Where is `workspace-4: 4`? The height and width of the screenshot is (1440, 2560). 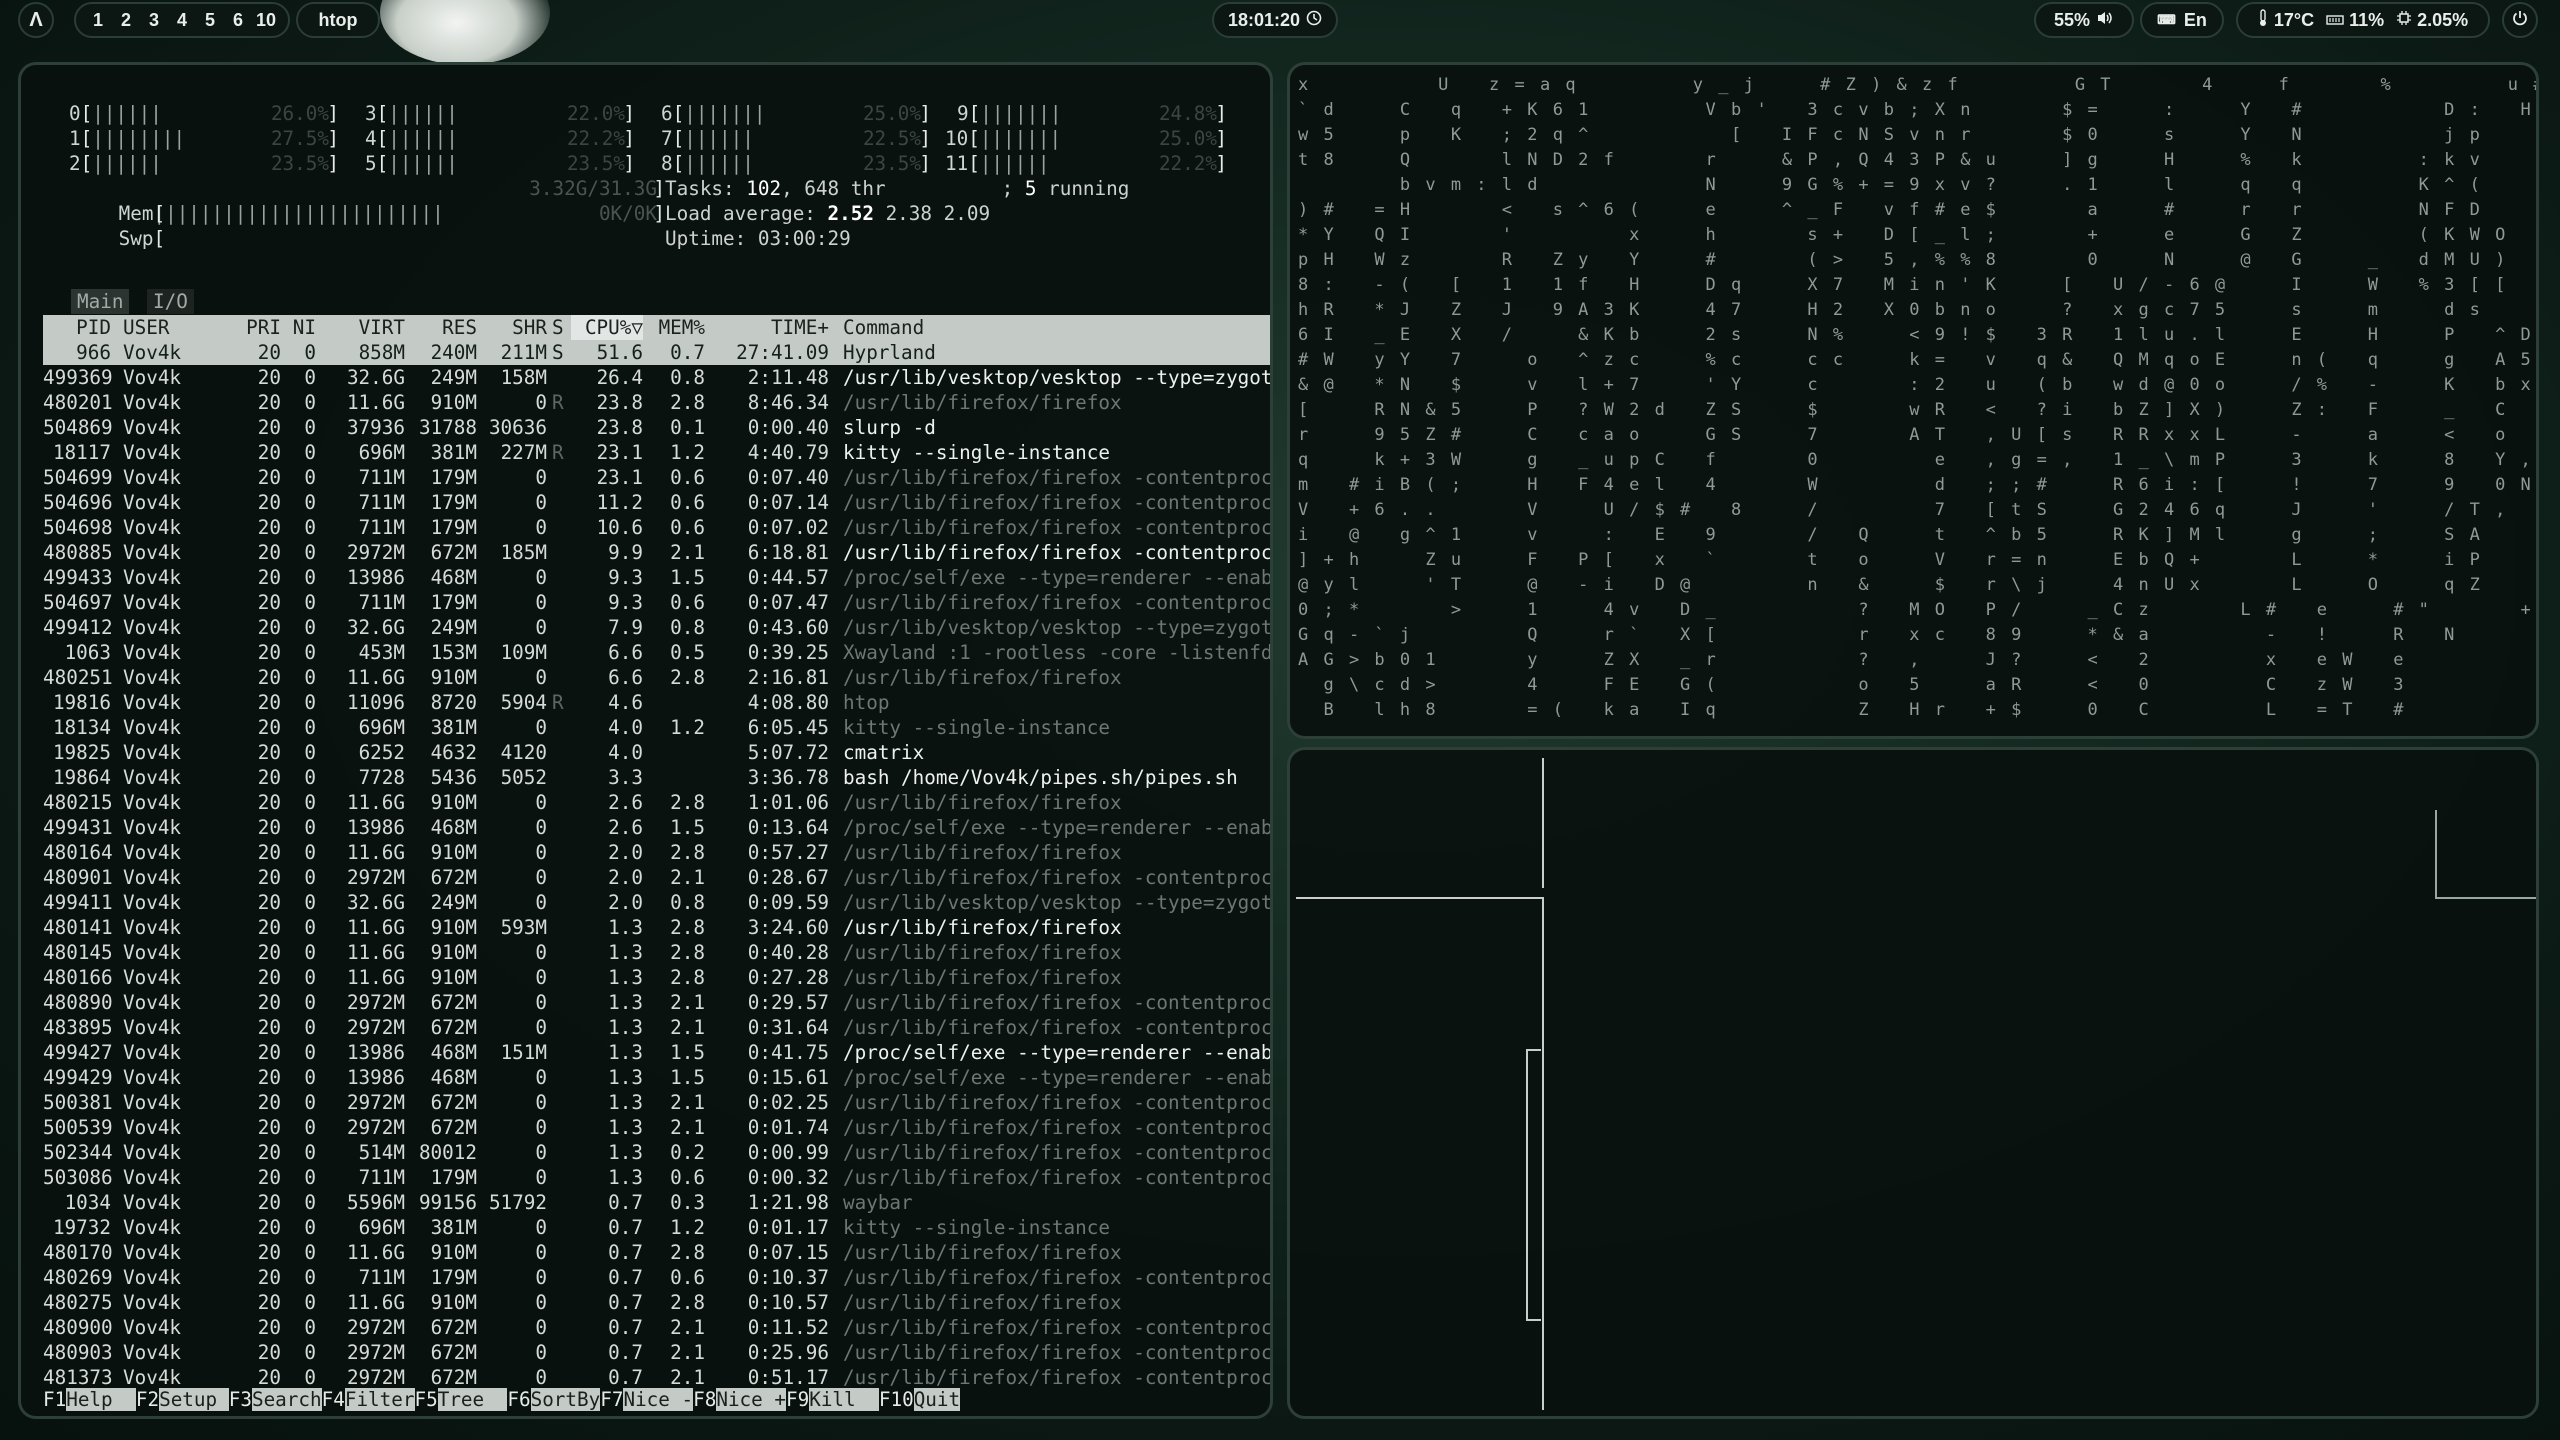 workspace-4: 4 is located at coordinates (182, 20).